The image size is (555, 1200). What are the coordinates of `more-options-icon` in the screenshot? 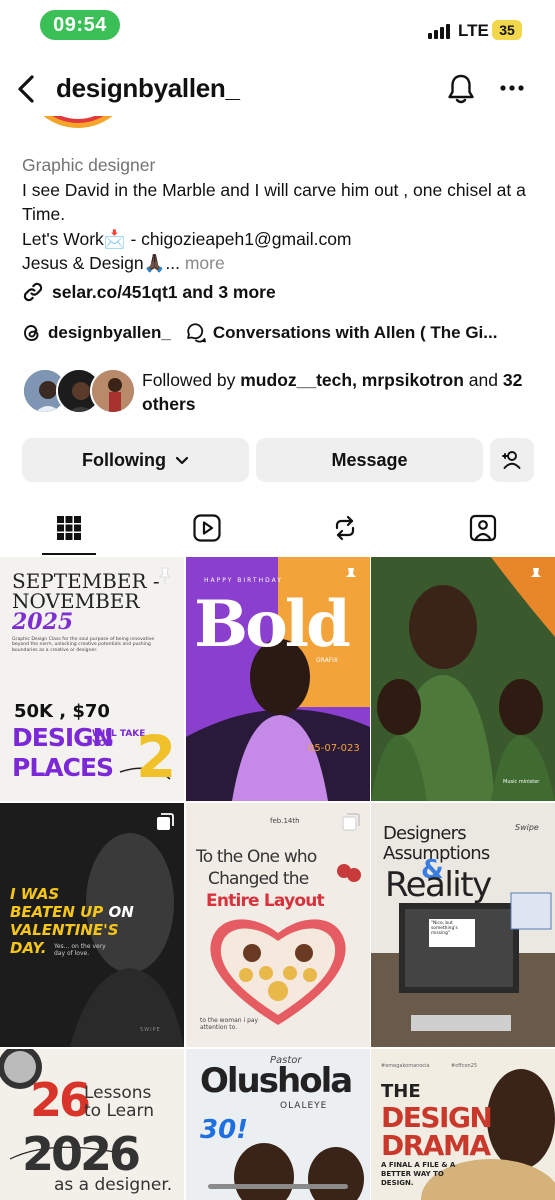 It's located at (512, 88).